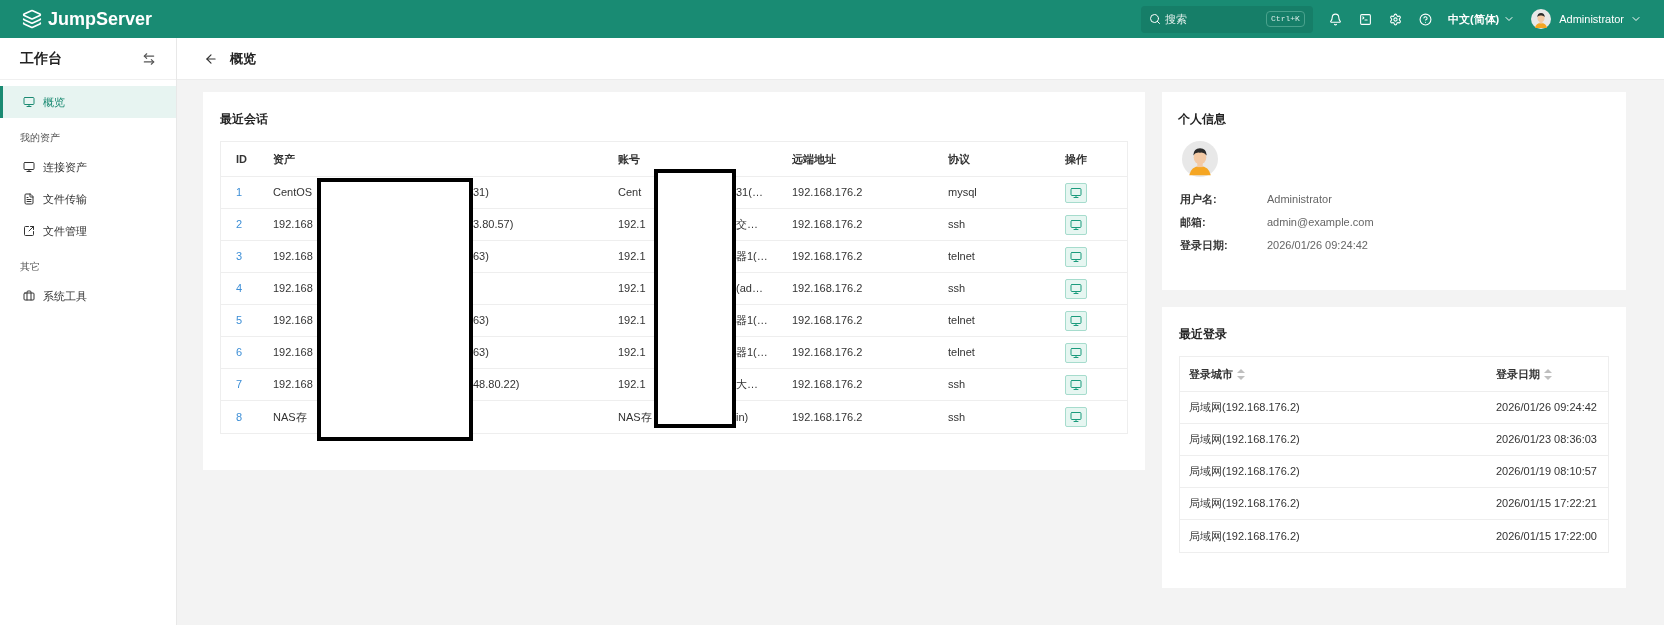 This screenshot has width=1664, height=625. Describe the element at coordinates (1365, 19) in the screenshot. I see `terminal-icon` at that location.